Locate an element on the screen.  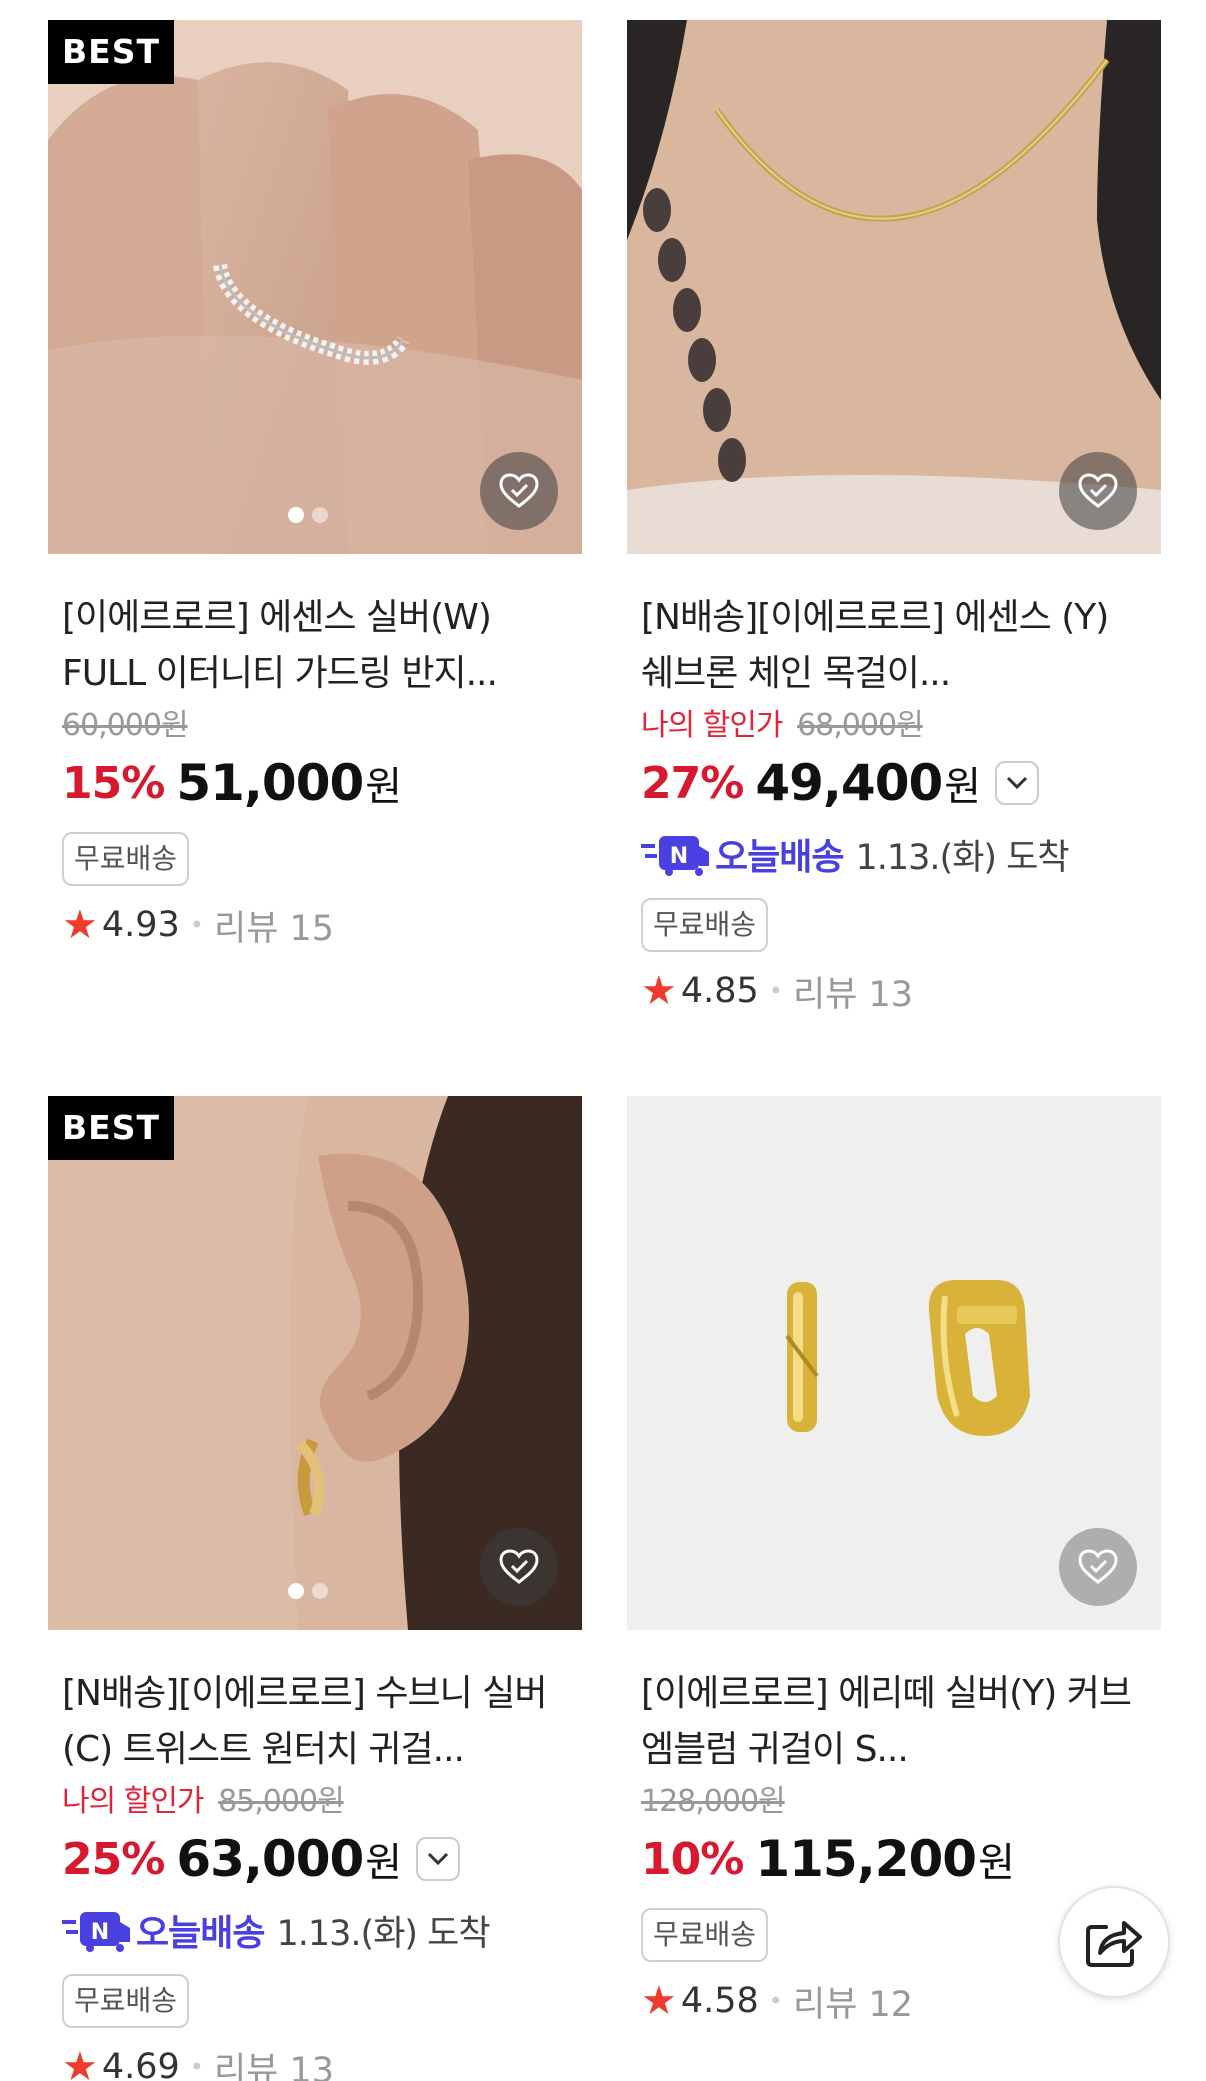
rating-score: 4.69 is located at coordinates (140, 2064).